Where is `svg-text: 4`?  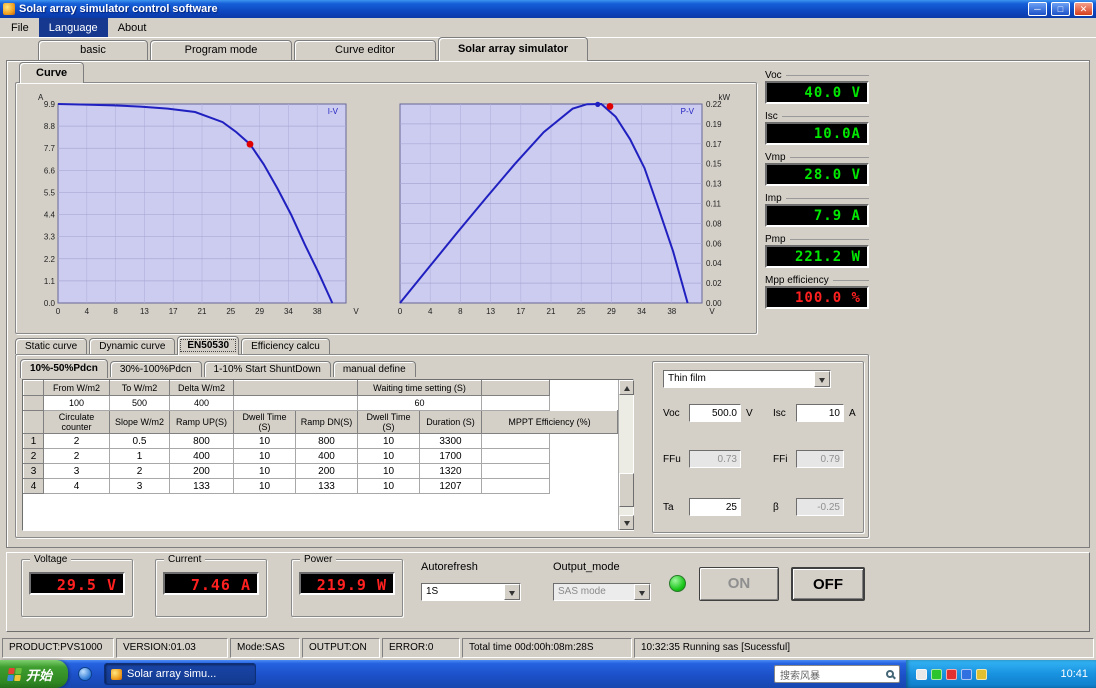
svg-text: 4 is located at coordinates (430, 311).